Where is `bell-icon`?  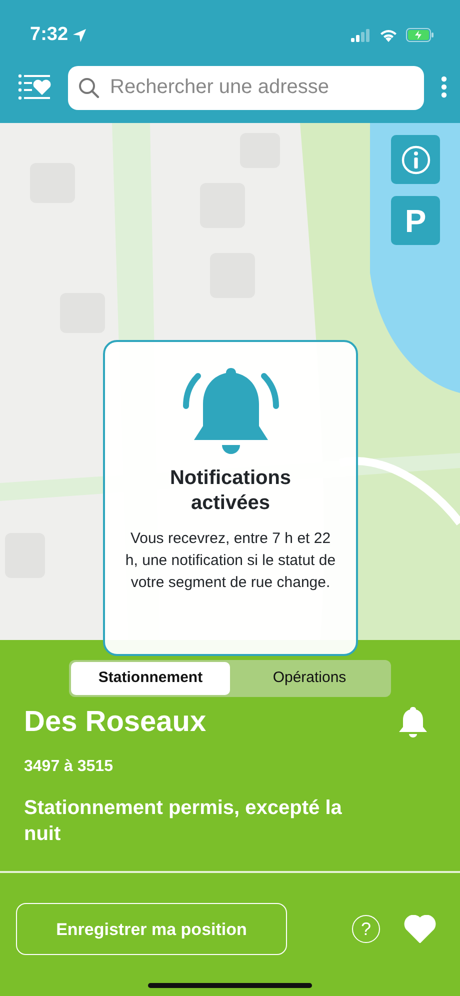 bell-icon is located at coordinates (413, 722).